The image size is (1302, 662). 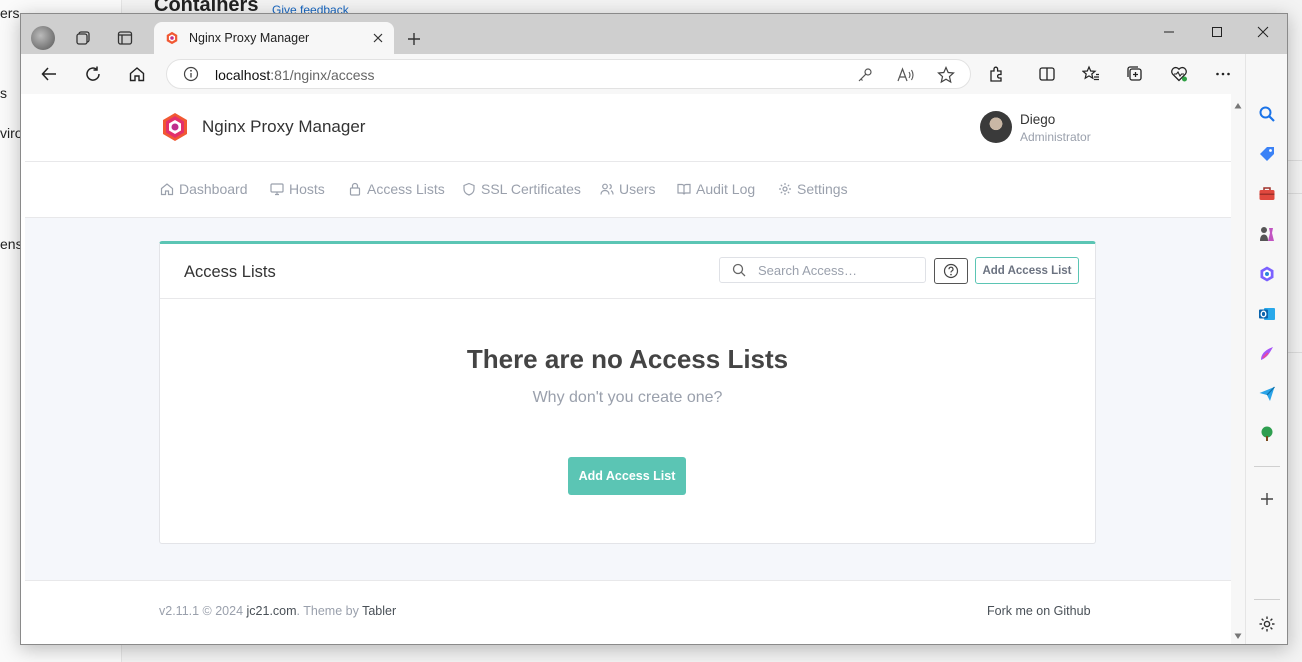 What do you see at coordinates (822, 189) in the screenshot?
I see `nav-label: Settings` at bounding box center [822, 189].